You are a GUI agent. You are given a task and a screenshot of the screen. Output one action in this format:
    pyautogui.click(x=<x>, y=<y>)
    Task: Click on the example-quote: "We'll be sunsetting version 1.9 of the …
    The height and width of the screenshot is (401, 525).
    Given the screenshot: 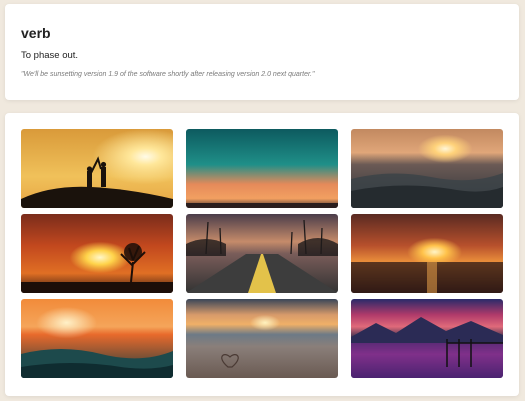 What is the action you would take?
    pyautogui.click(x=168, y=74)
    